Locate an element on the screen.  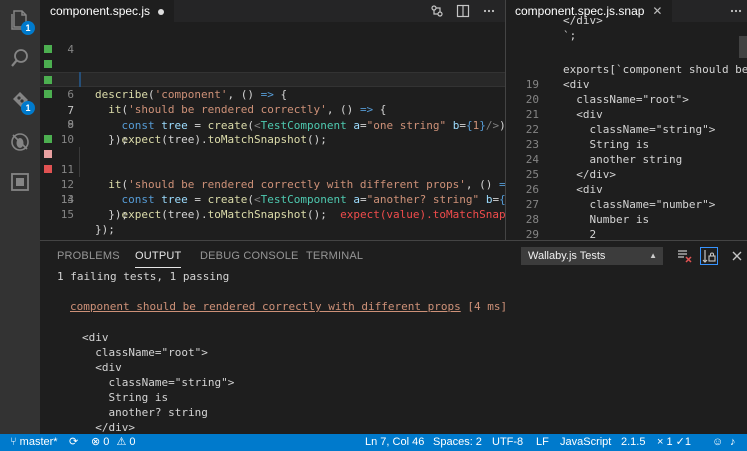
line-number: 21 is located at coordinates (532, 114).